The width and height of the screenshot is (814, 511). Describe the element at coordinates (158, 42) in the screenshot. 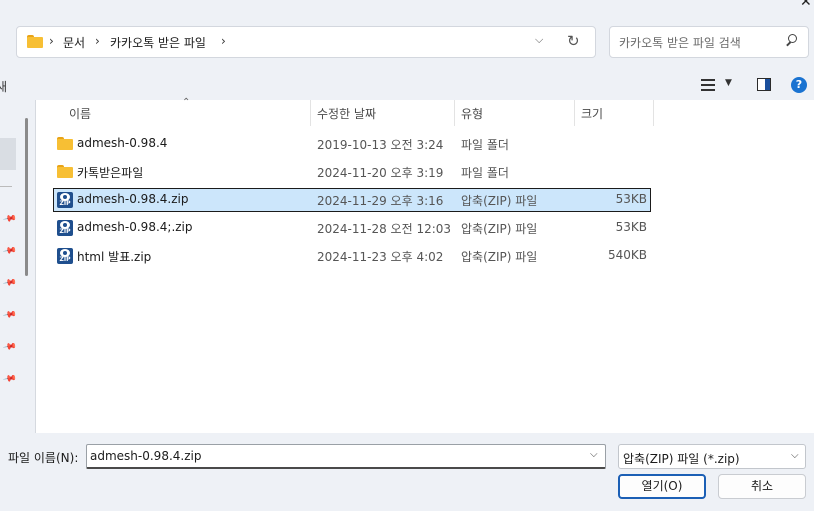

I see `breadcrumb-kakaotalk-files: 카카오톡 받은 파일` at that location.